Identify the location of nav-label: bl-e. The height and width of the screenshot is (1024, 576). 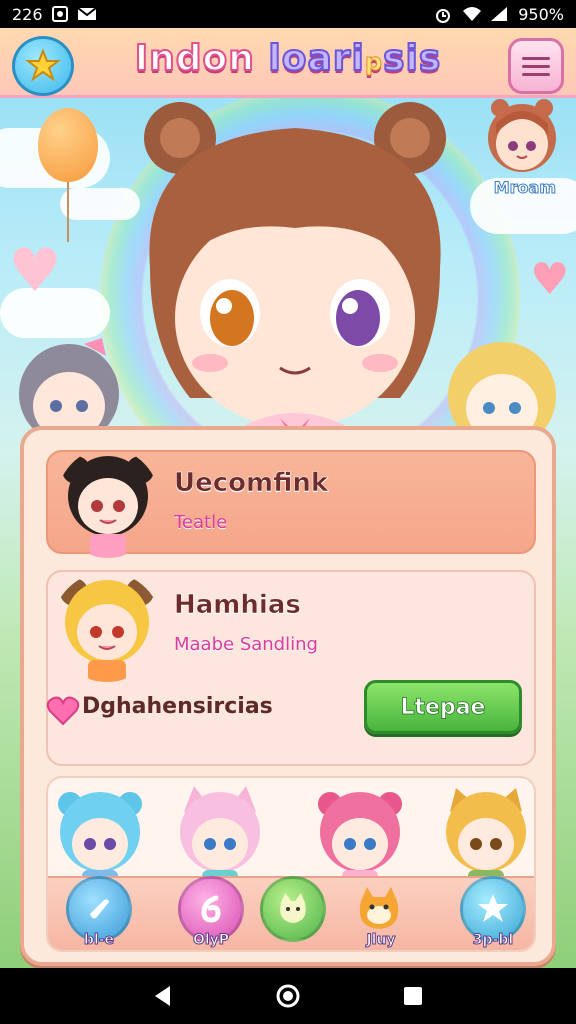
(99, 940).